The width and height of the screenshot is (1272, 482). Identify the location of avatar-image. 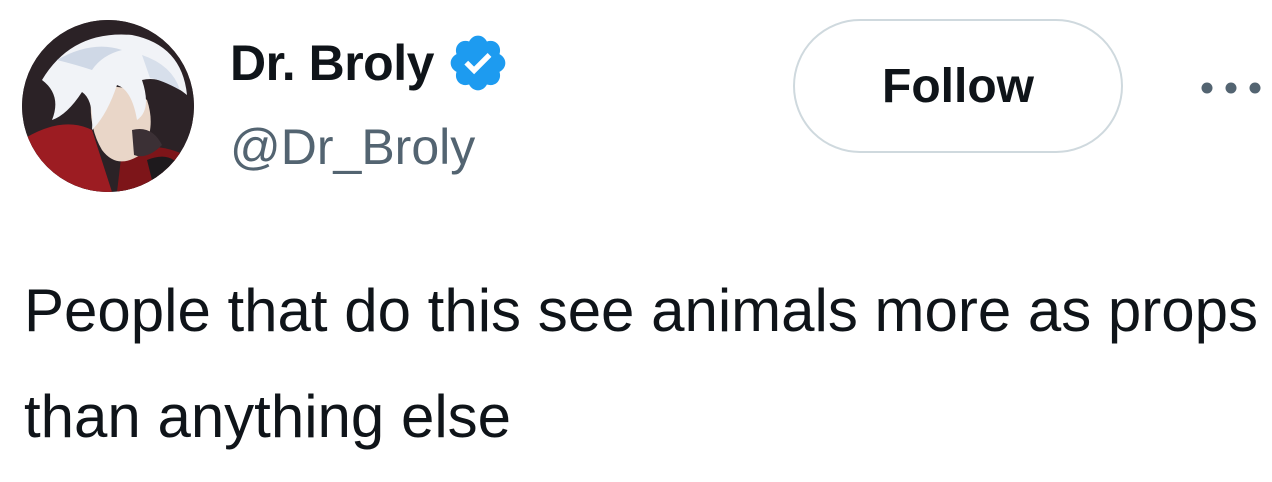
(108, 106).